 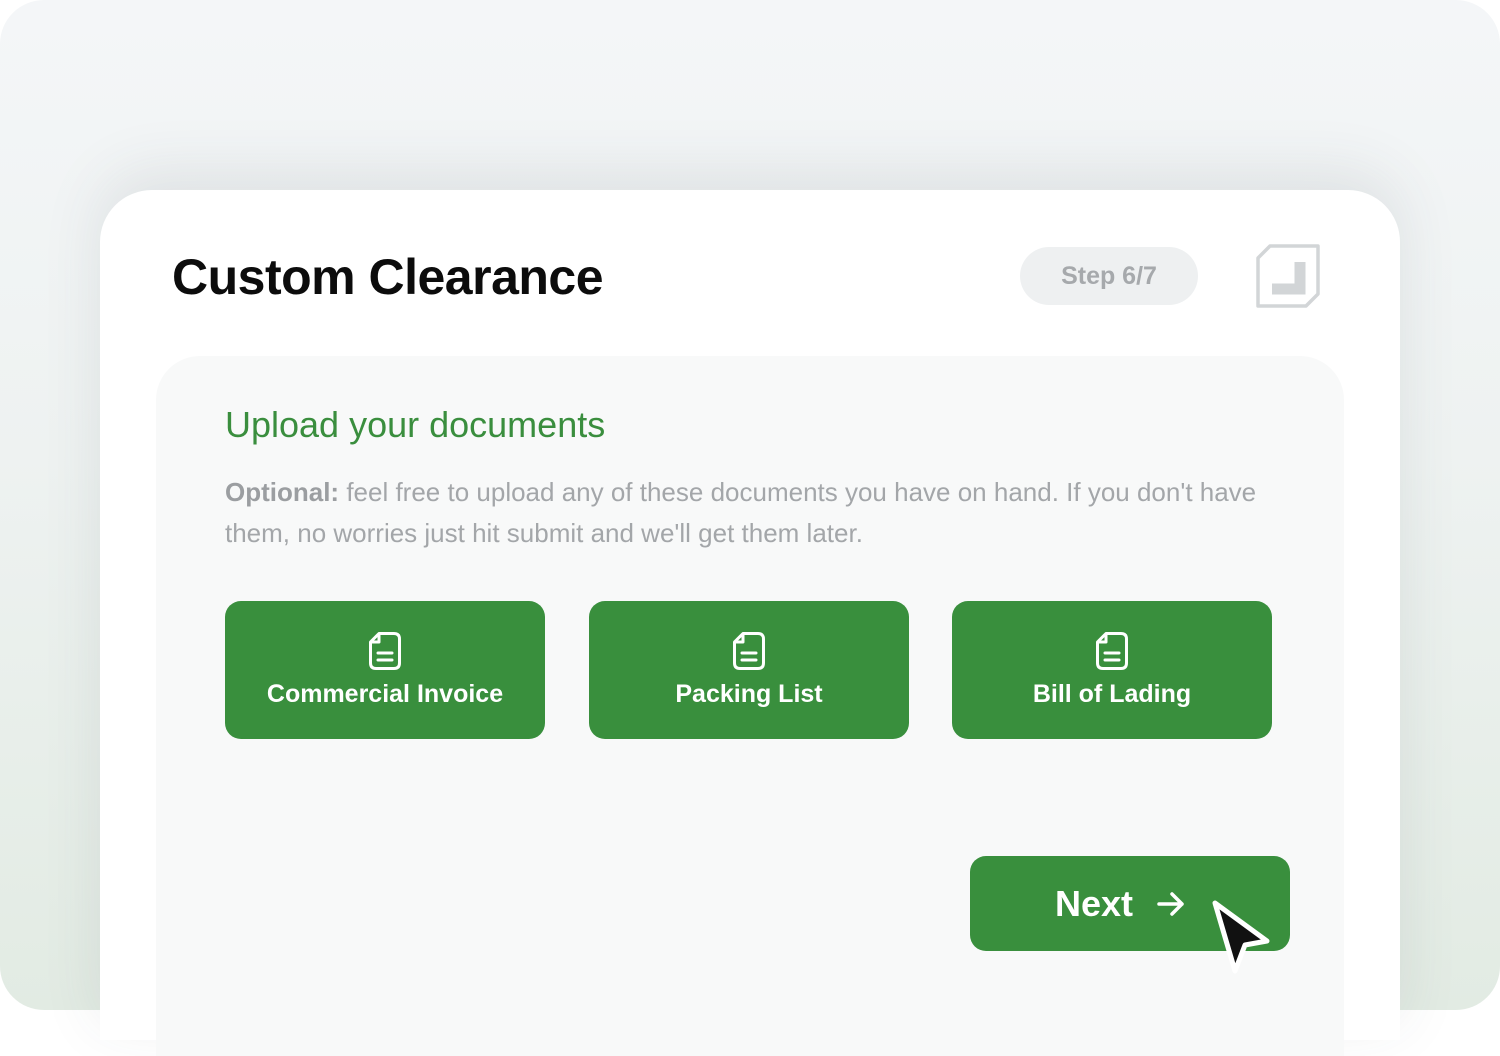 I want to click on step-badge: Step 6/7, so click(x=1109, y=276).